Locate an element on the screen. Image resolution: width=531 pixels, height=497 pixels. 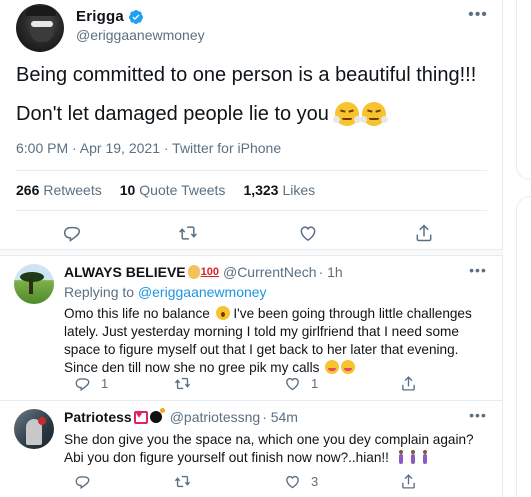
tweet-actions is located at coordinates (251, 233).